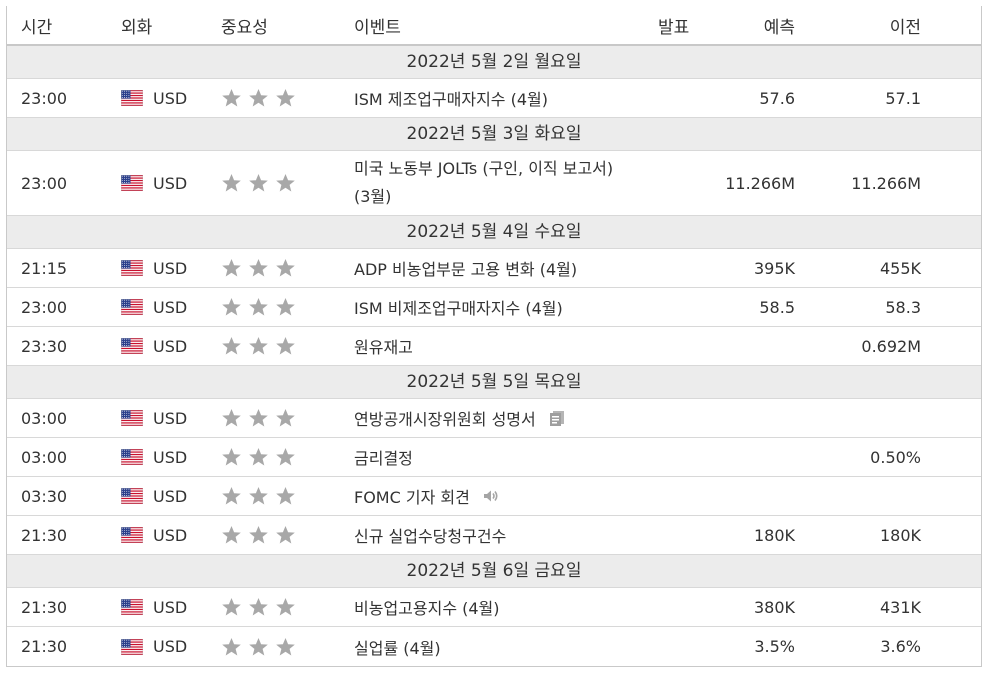 The height and width of the screenshot is (675, 988). I want to click on event-row: 23:30 USD 원유재고 0.692M, so click(494, 346).